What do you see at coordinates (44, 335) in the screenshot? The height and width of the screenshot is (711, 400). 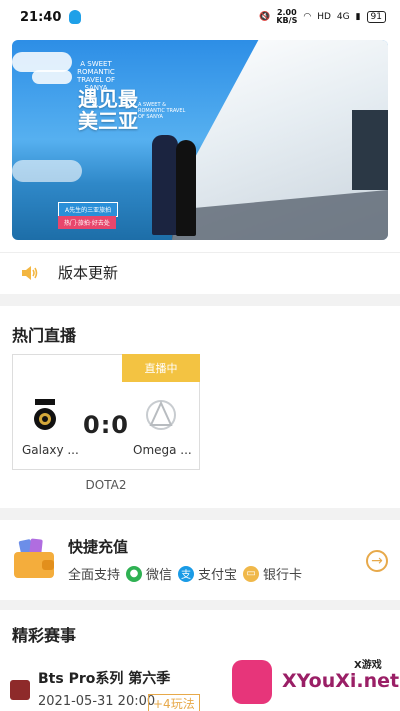 I see `section-title: 热门直播` at bounding box center [44, 335].